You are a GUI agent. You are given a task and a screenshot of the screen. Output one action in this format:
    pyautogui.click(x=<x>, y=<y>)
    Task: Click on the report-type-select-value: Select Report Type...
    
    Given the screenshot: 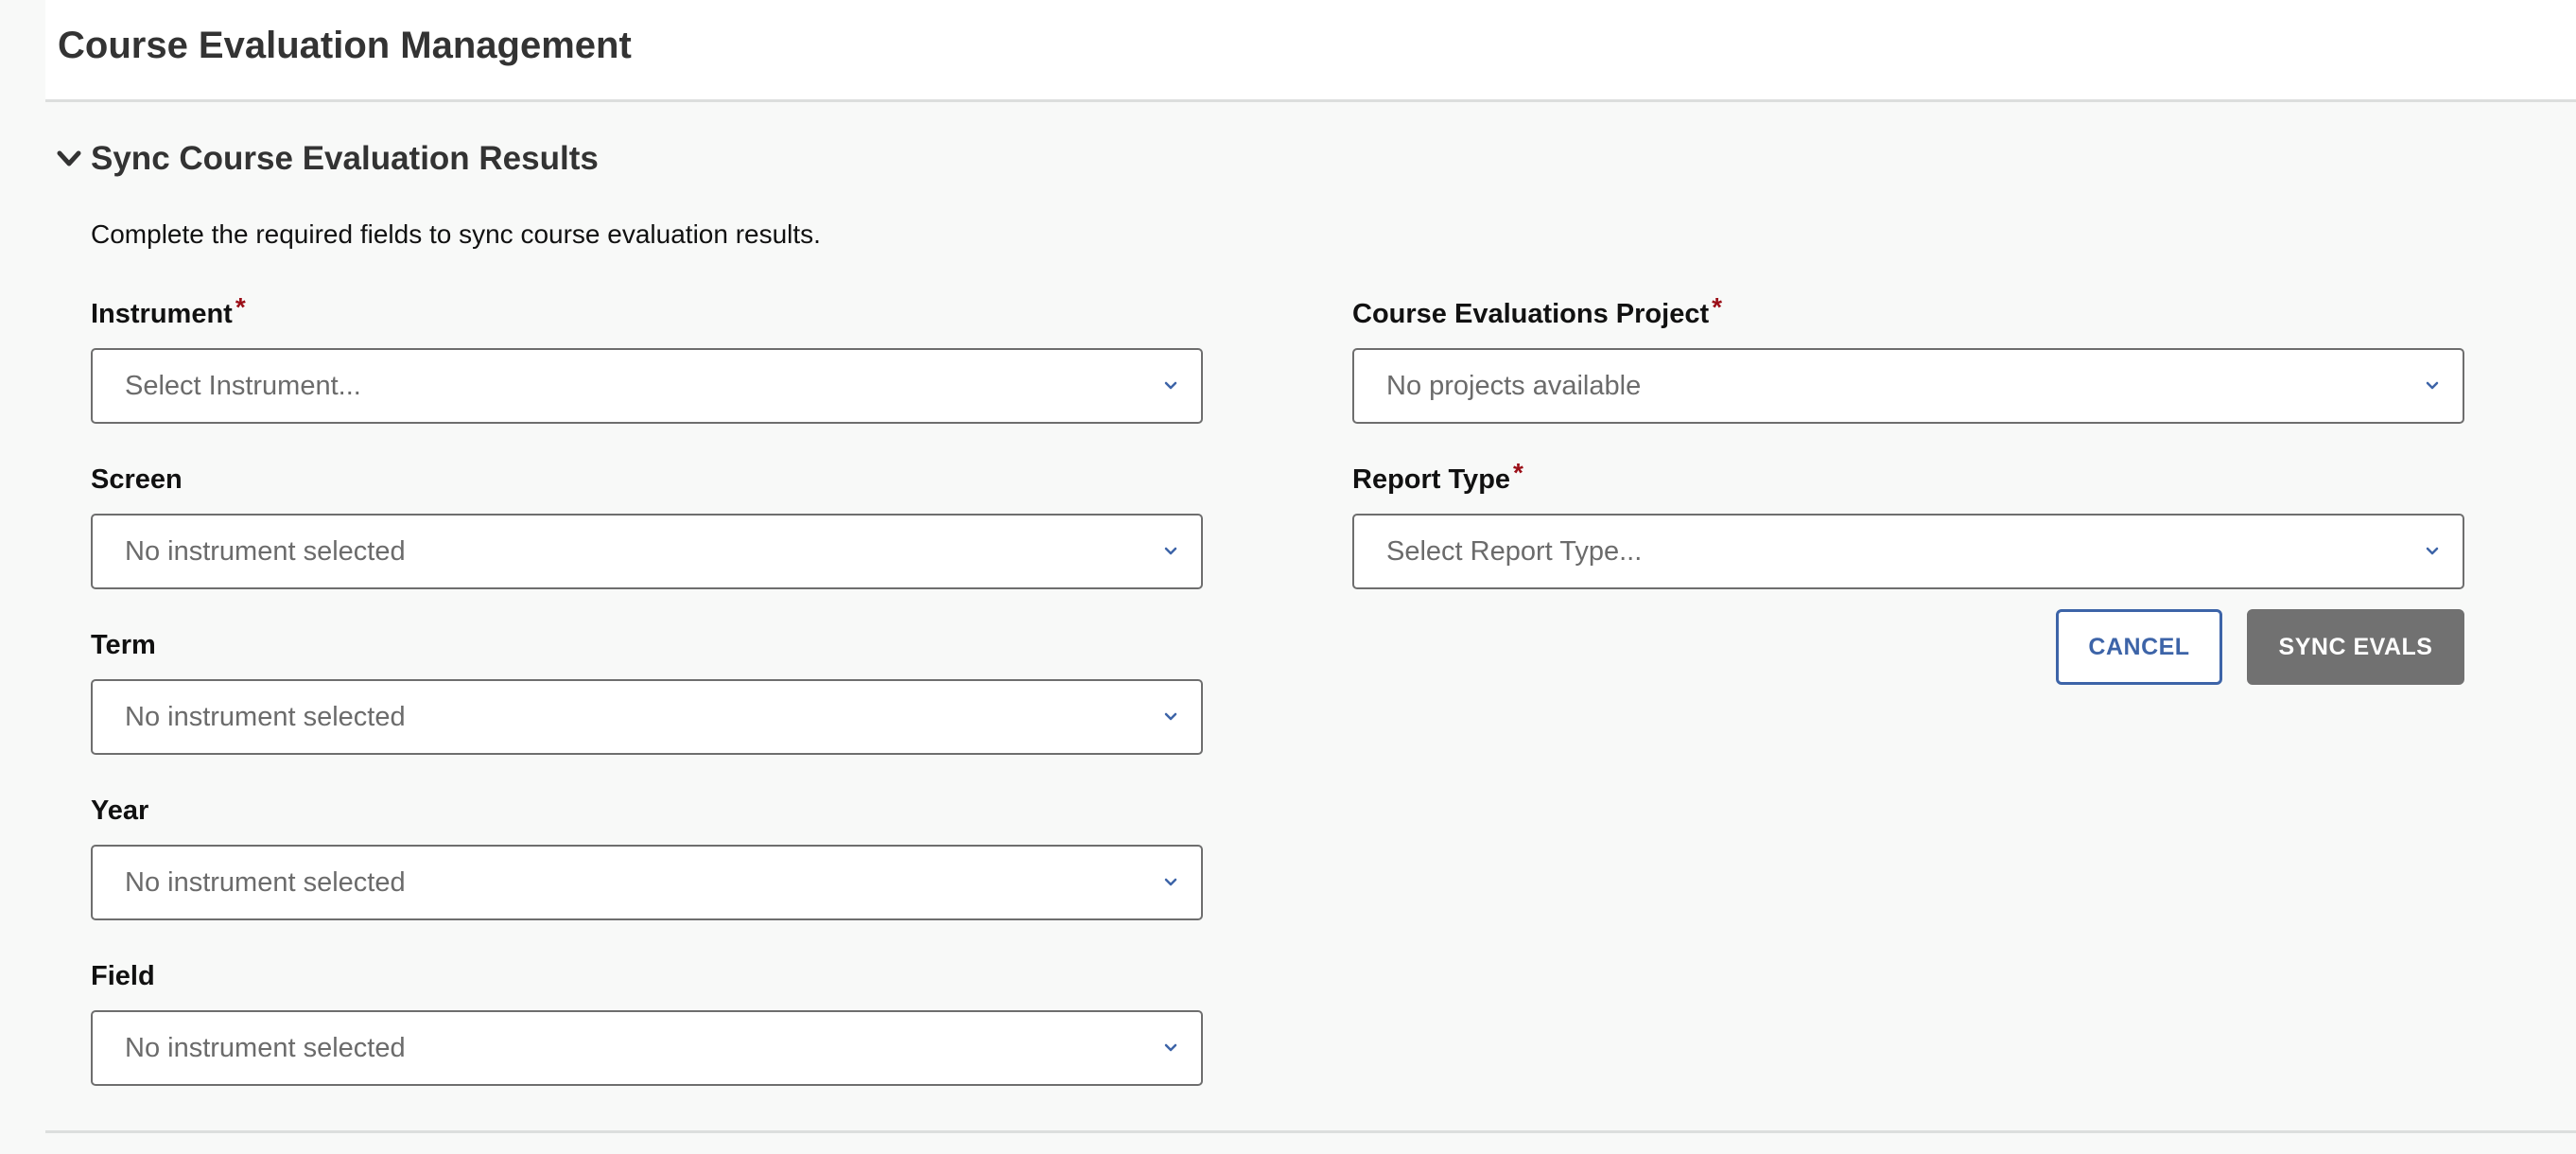 What is the action you would take?
    pyautogui.click(x=1514, y=551)
    